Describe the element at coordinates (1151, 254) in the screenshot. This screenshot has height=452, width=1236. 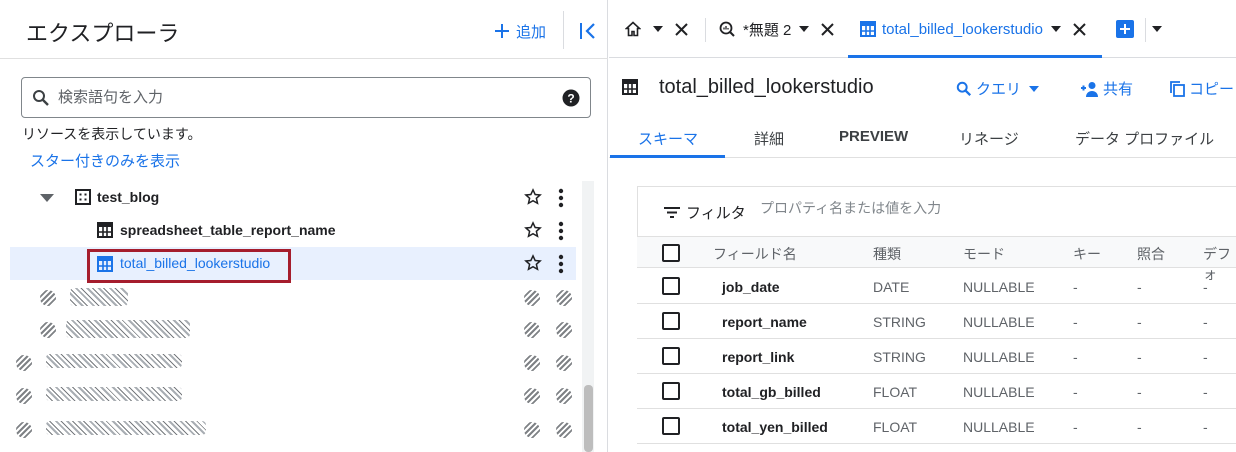
I see `column-header: 照合` at that location.